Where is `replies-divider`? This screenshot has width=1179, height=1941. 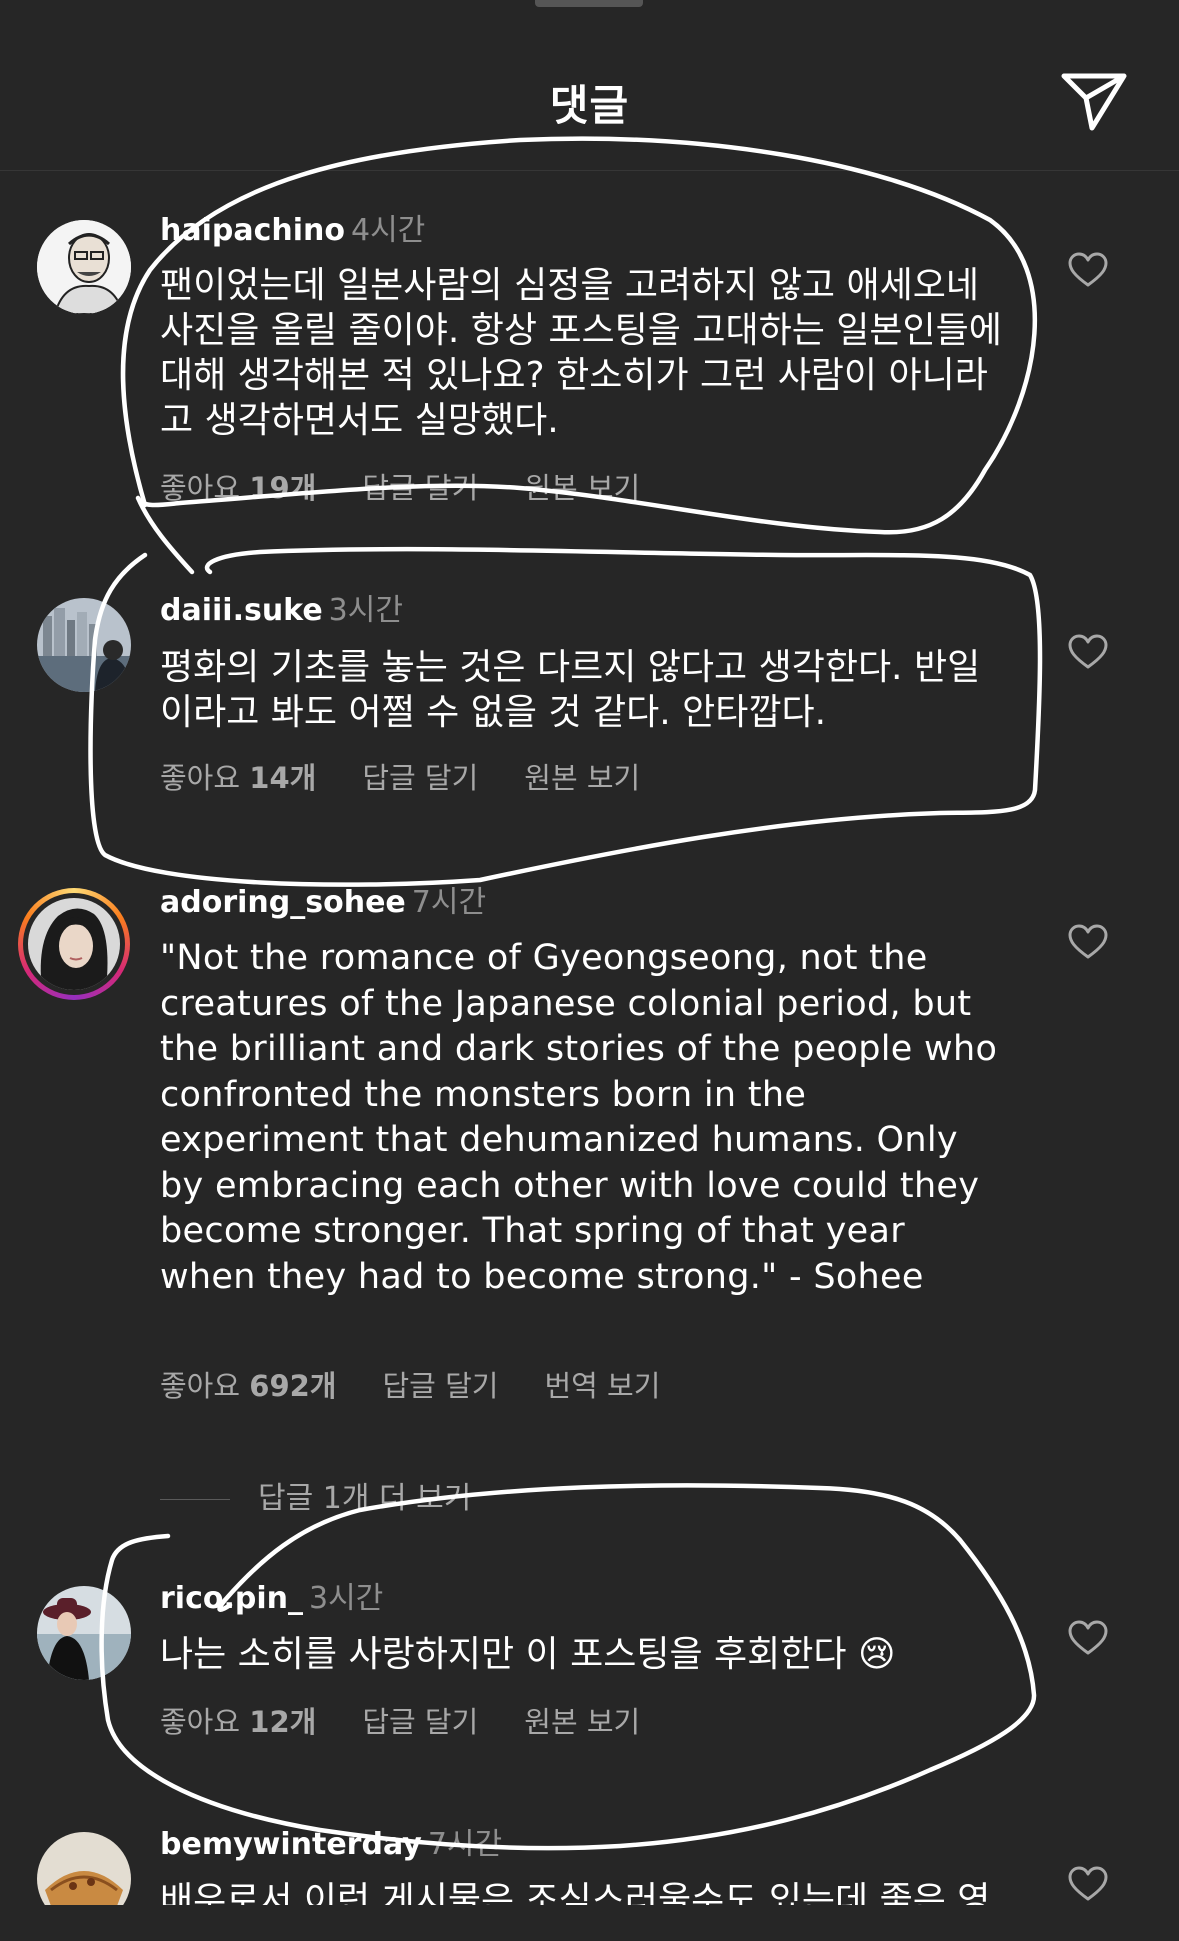 replies-divider is located at coordinates (195, 1499).